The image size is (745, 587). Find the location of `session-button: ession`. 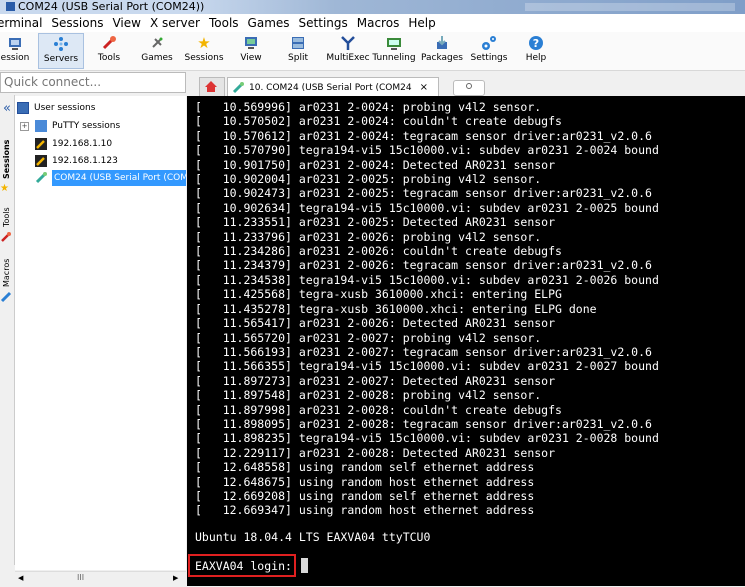

session-button: ession is located at coordinates (15, 51).